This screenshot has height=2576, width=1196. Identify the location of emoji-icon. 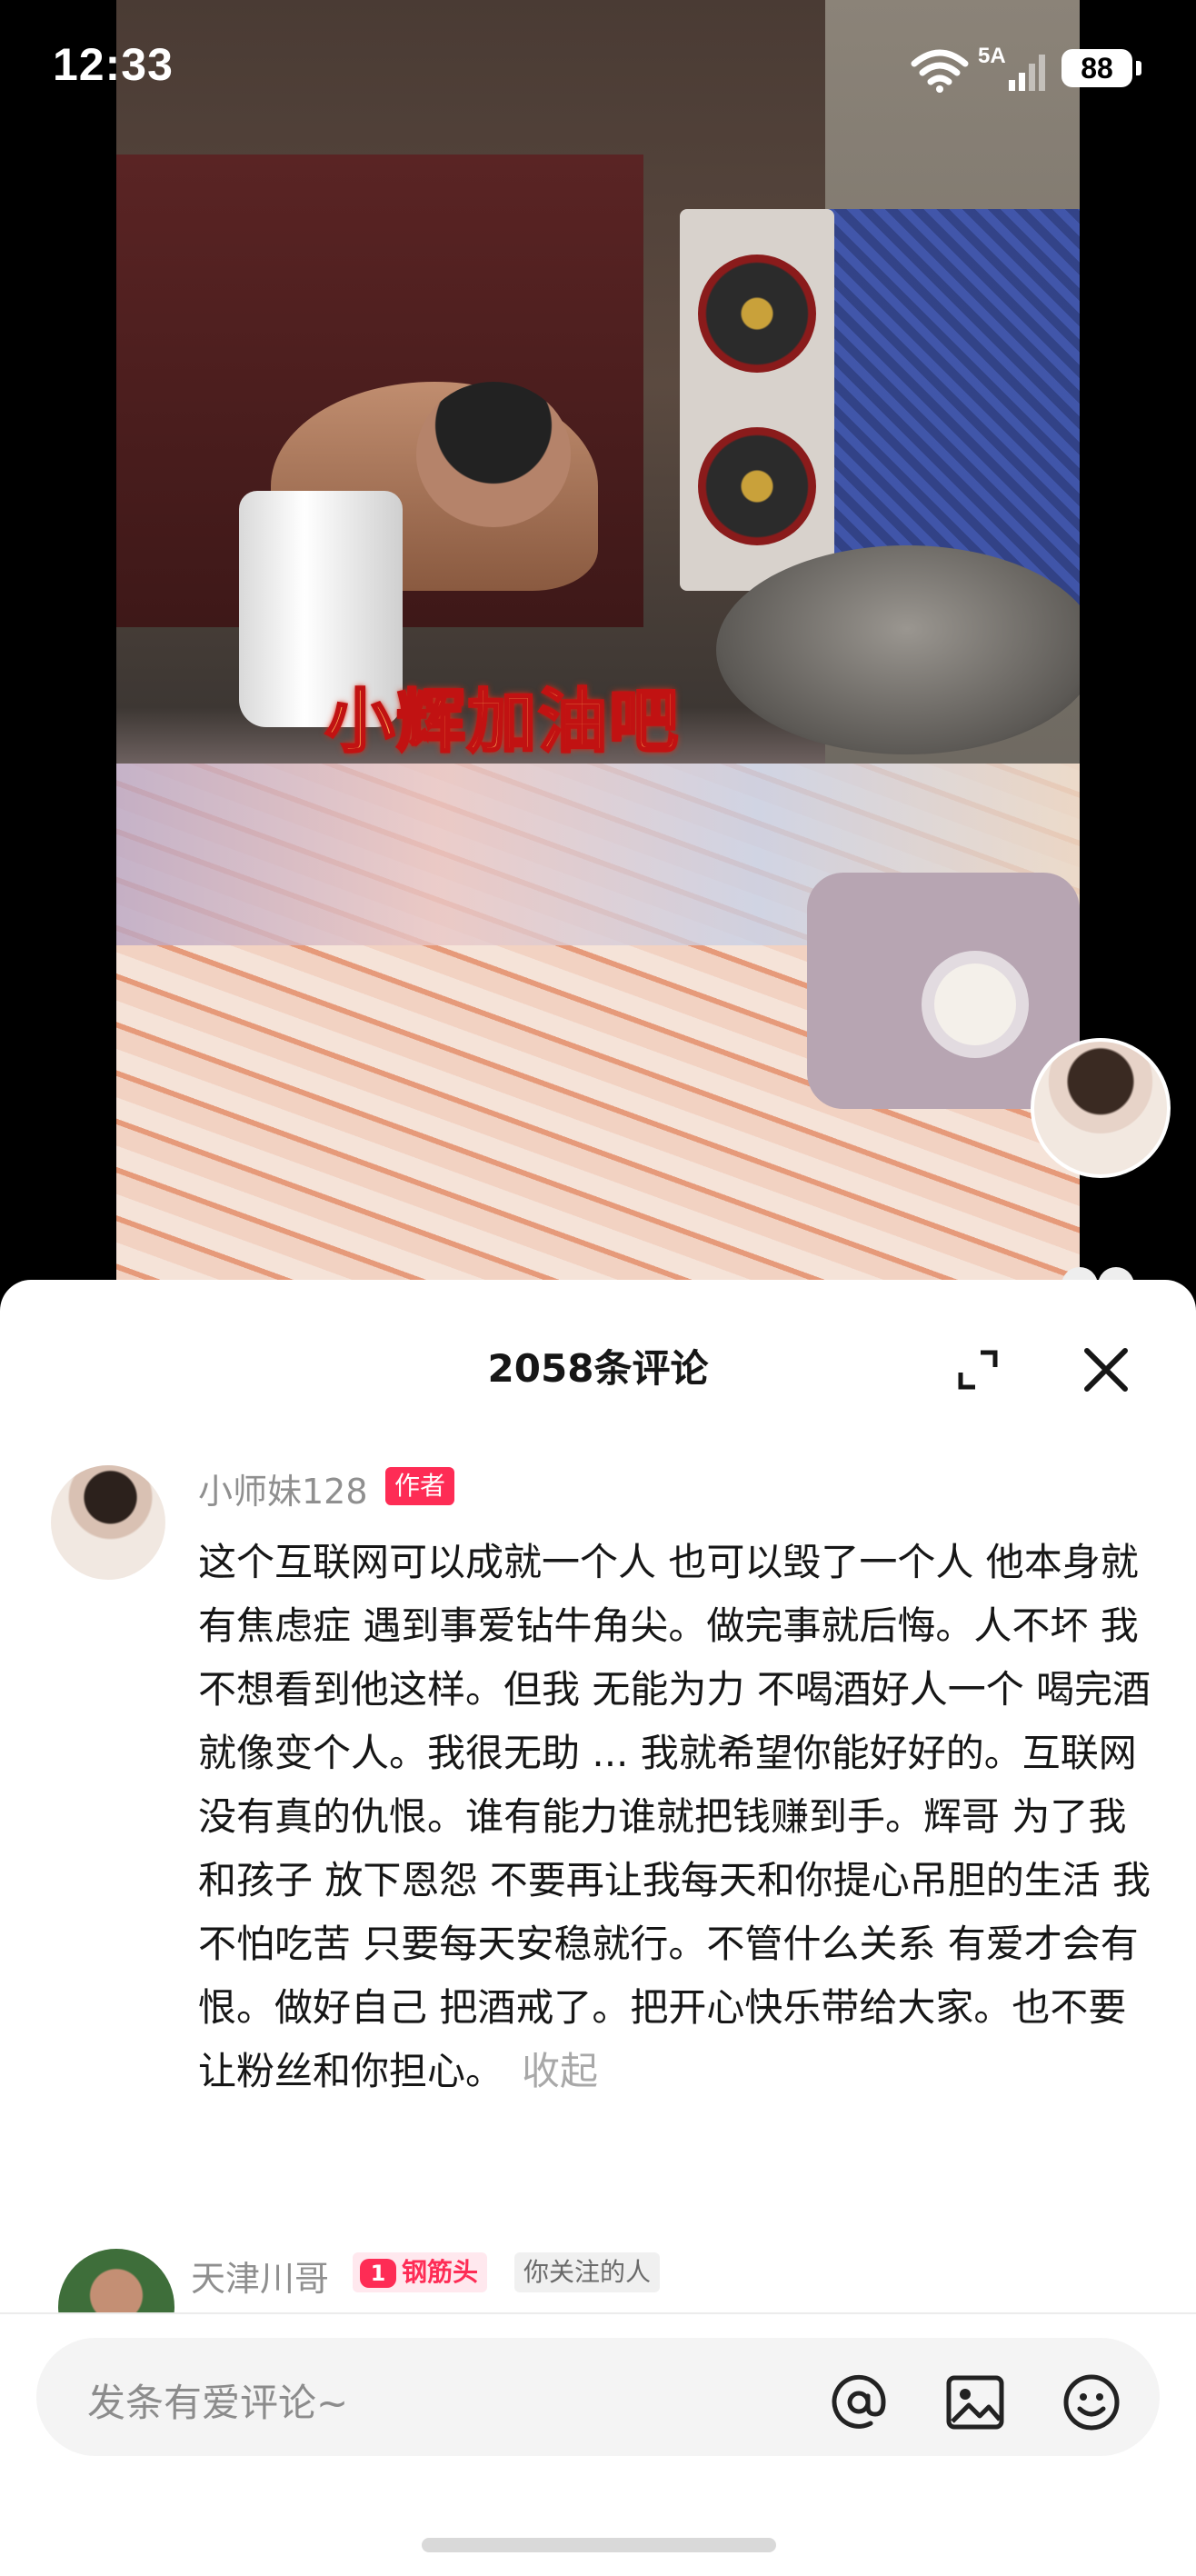
(1091, 2402).